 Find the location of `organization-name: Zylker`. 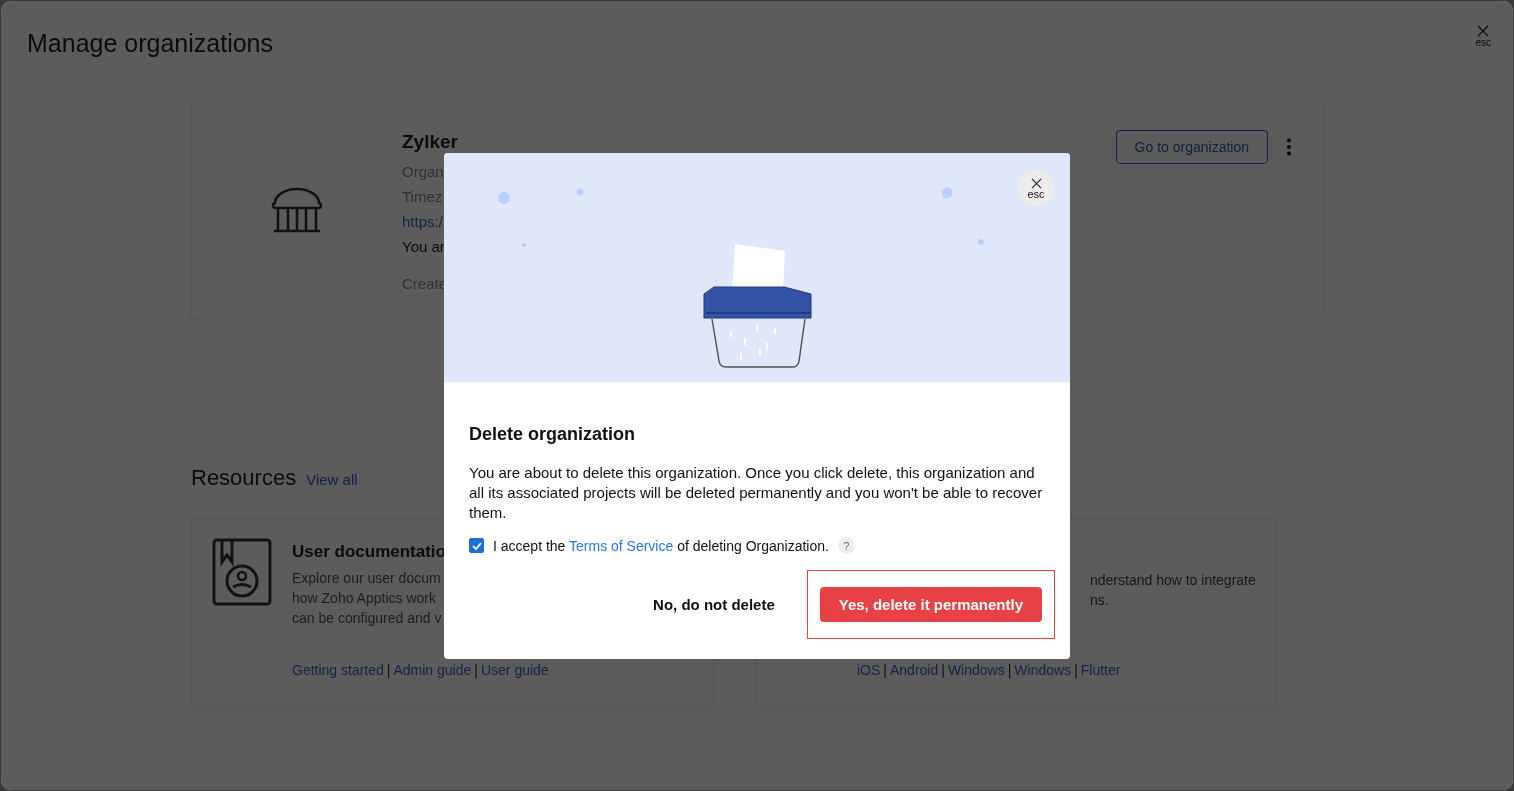

organization-name: Zylker is located at coordinates (430, 142).